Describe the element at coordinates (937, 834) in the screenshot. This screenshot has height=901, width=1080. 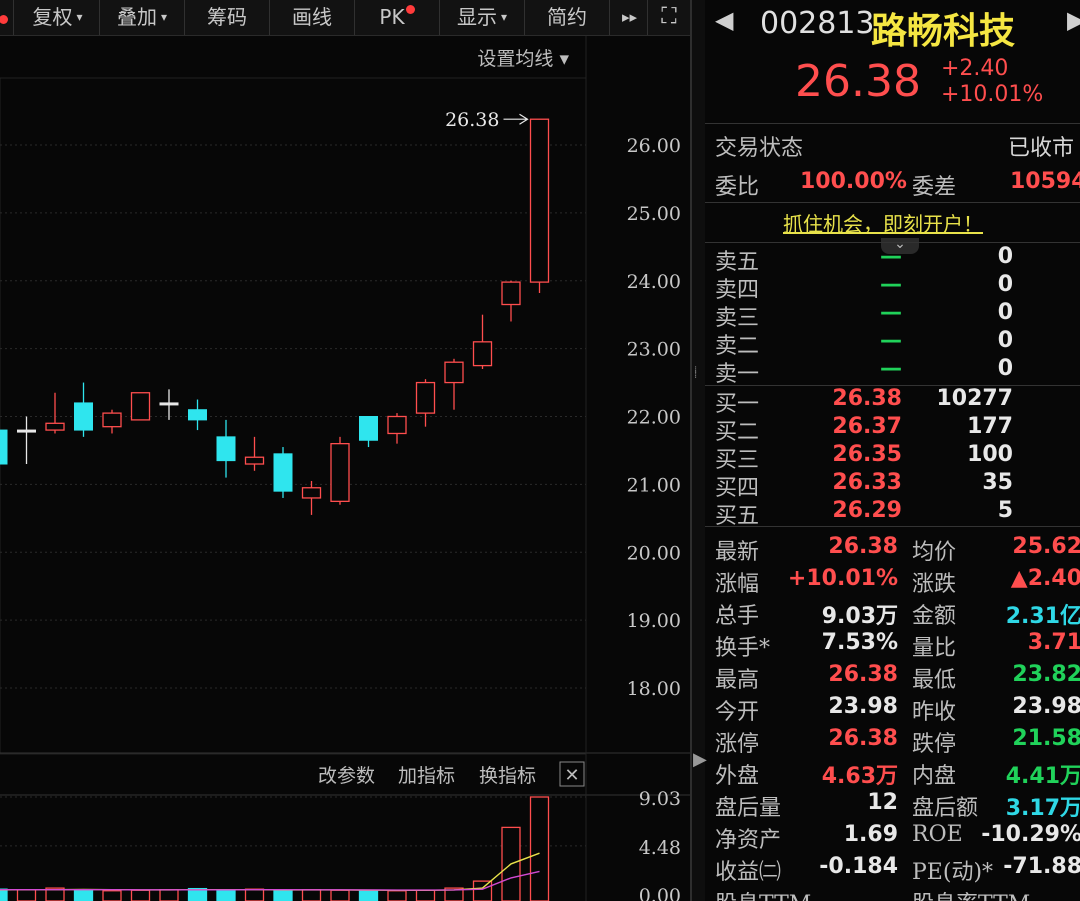
I see `stat-label: ROE` at that location.